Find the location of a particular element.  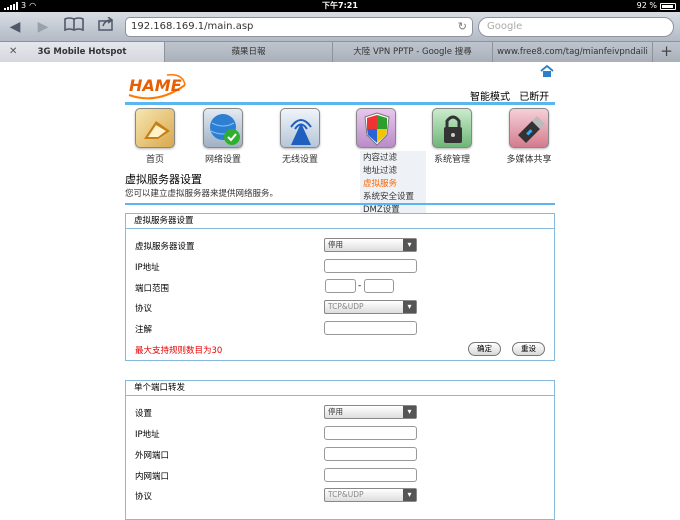

bookmarks-icon is located at coordinates (74, 27).